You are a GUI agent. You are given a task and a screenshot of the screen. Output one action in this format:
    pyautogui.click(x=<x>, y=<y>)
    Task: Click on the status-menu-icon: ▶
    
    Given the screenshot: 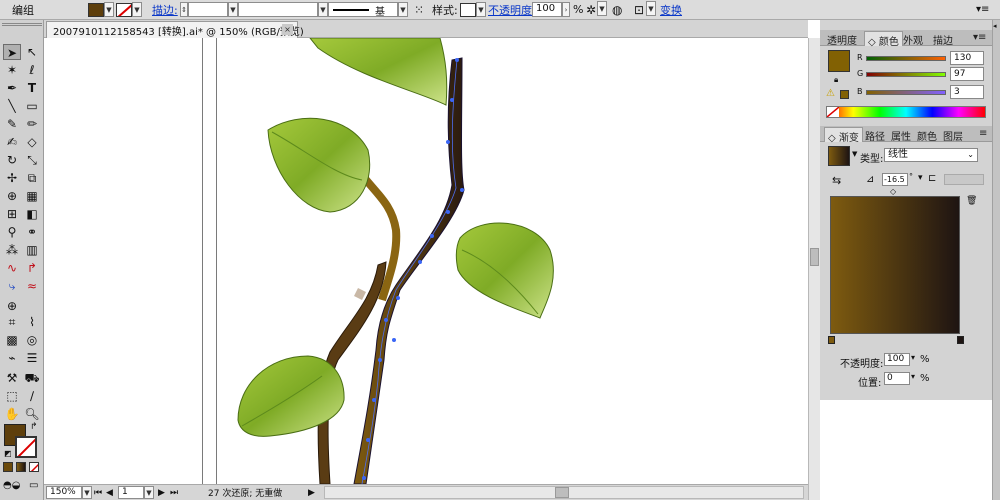 What is the action you would take?
    pyautogui.click(x=311, y=492)
    